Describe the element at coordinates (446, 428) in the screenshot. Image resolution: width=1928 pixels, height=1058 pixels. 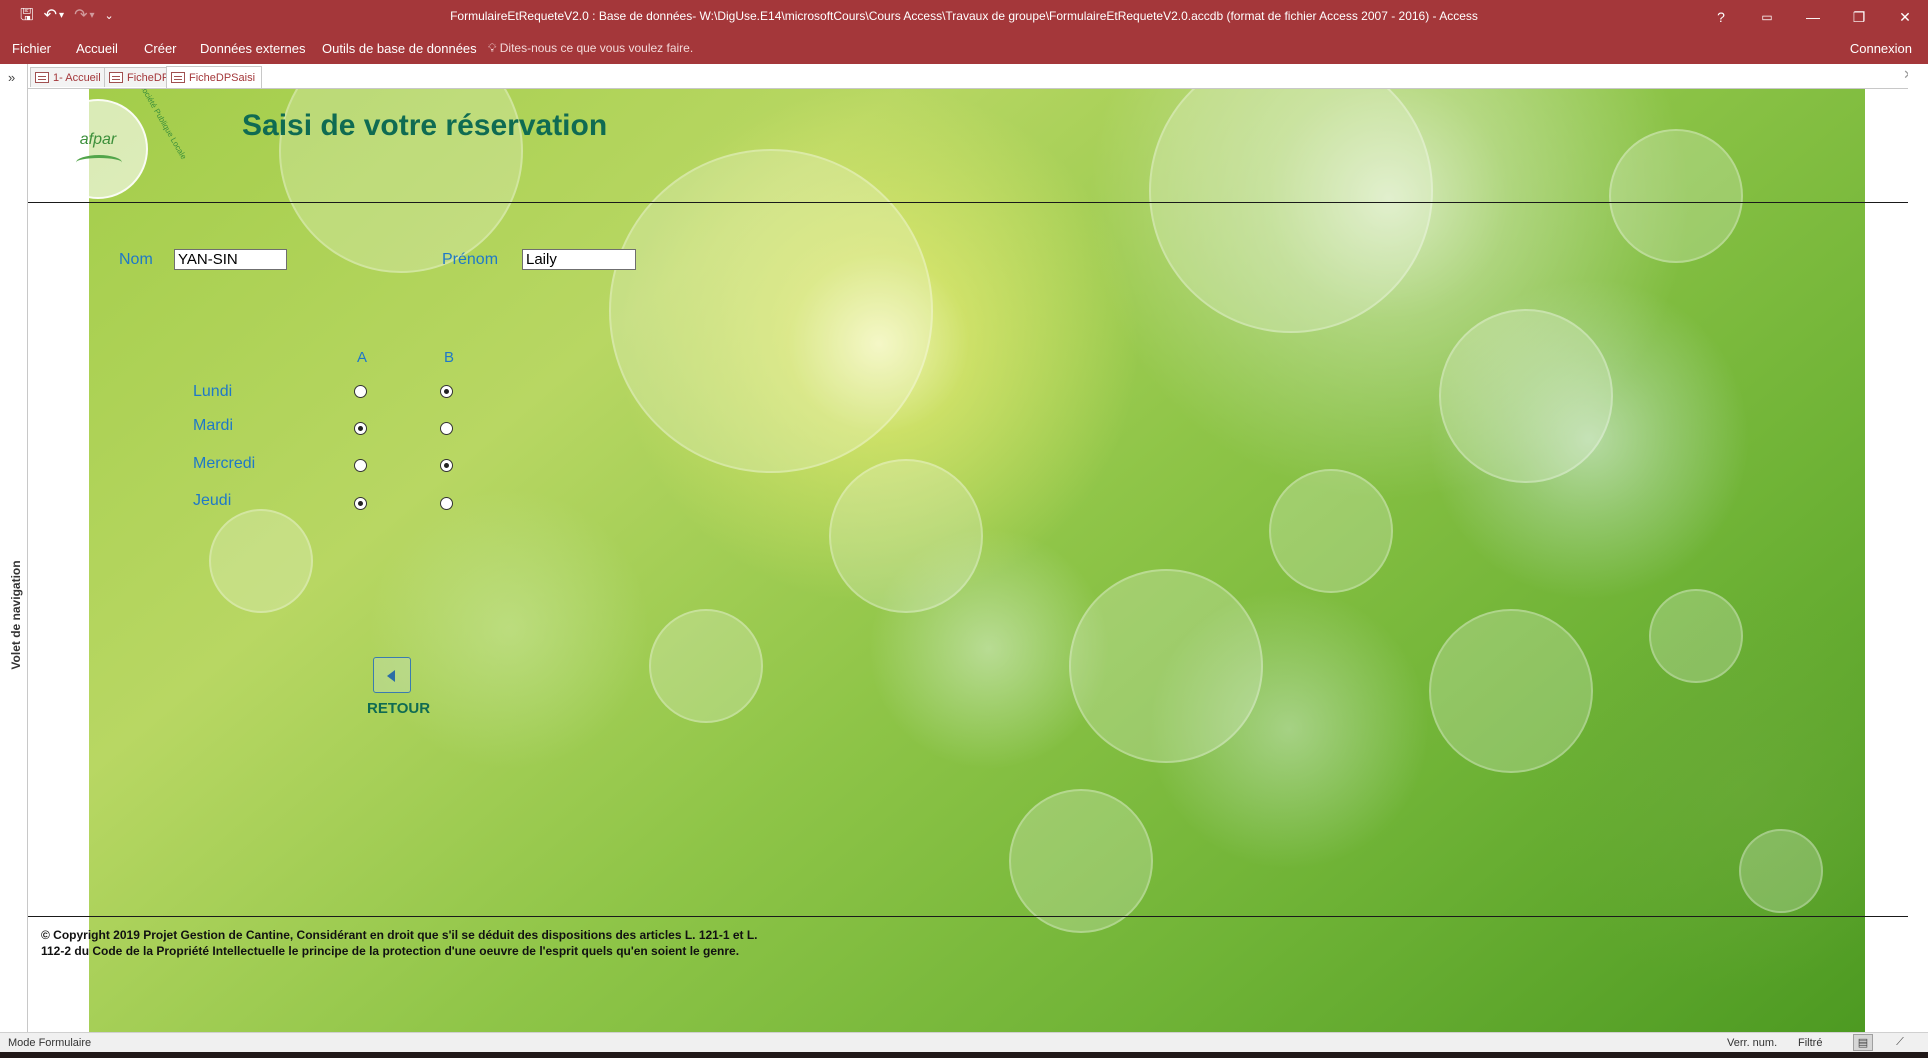
I see `radio-mardi-b` at that location.